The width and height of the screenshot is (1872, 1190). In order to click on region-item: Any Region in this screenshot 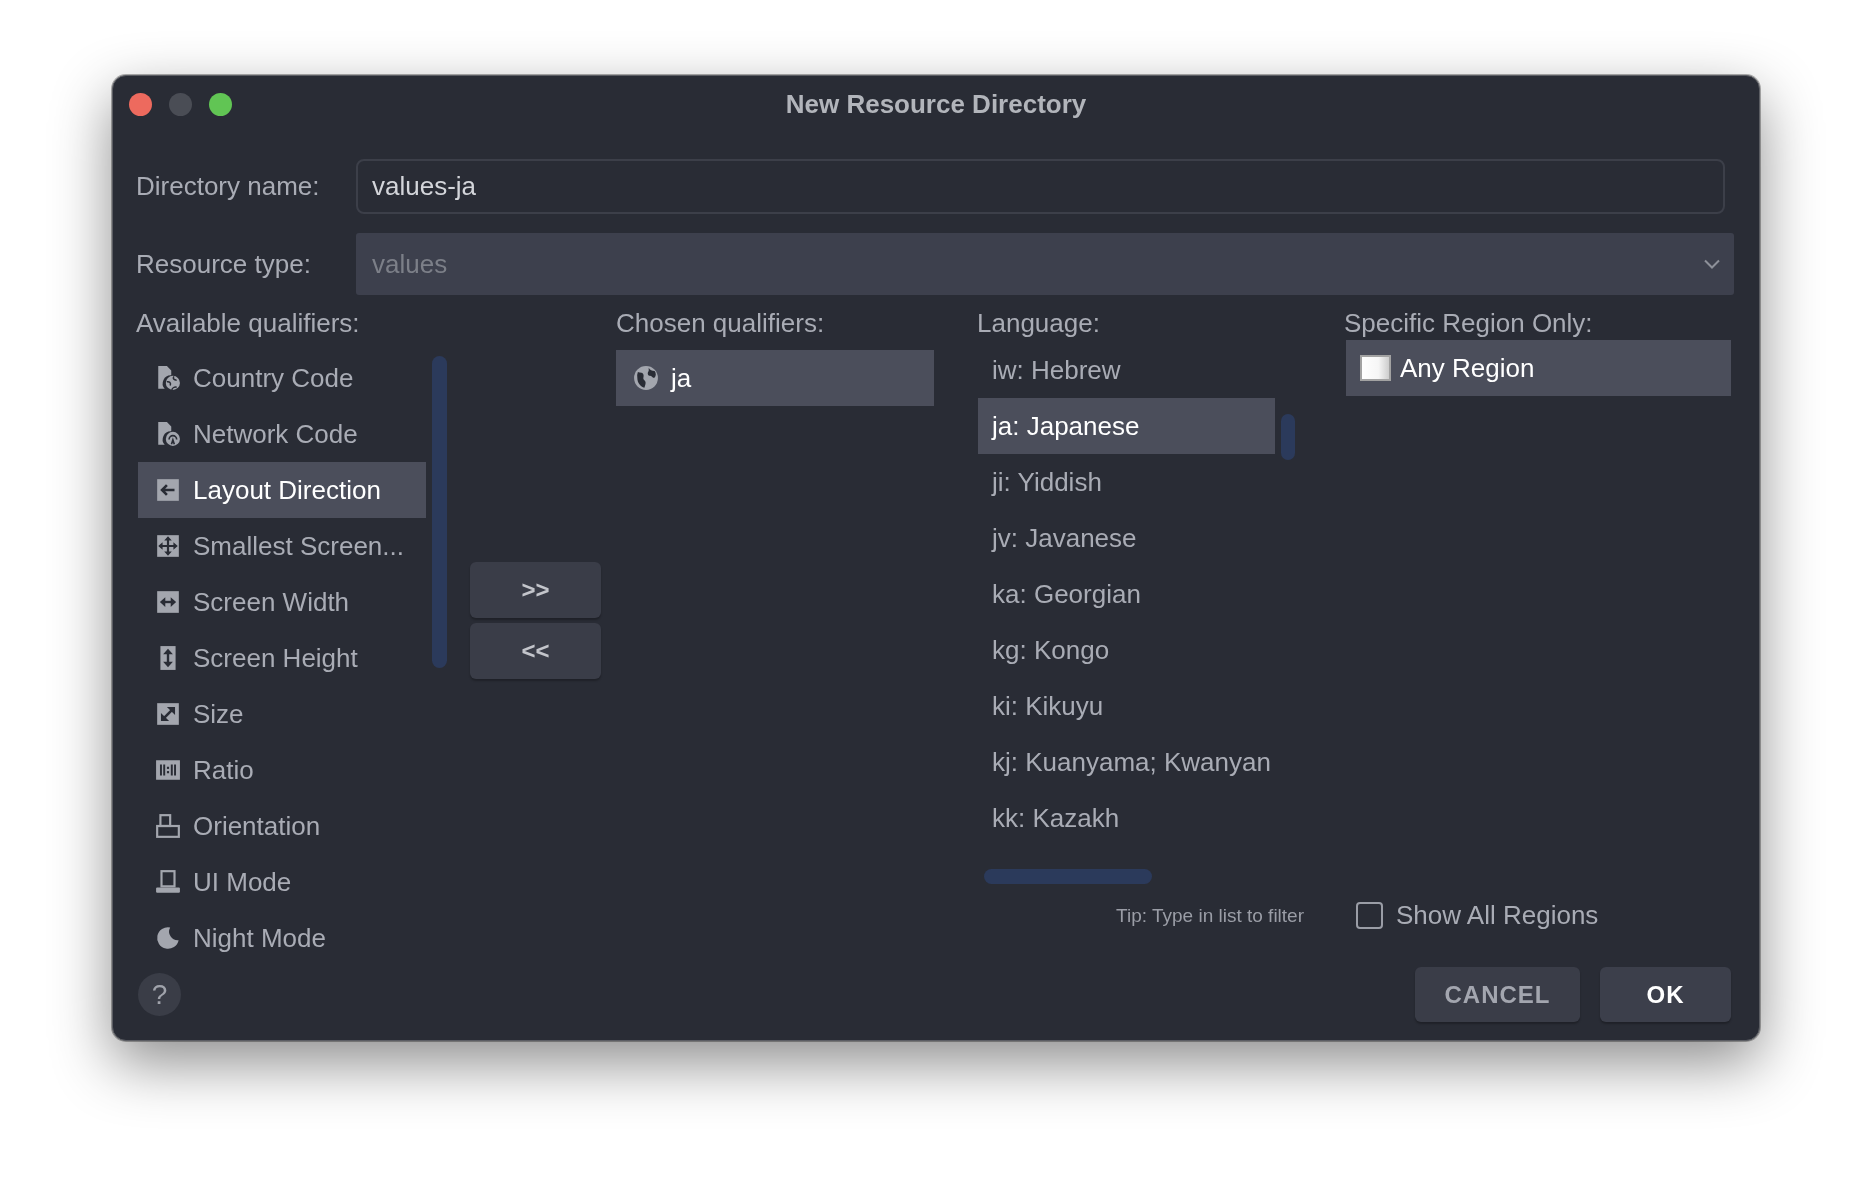, I will do `click(1538, 368)`.